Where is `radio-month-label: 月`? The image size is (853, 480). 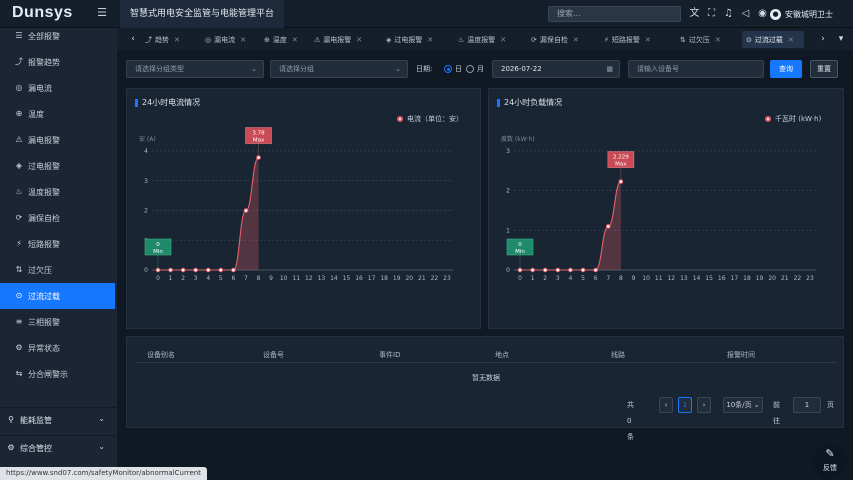 radio-month-label: 月 is located at coordinates (480, 69).